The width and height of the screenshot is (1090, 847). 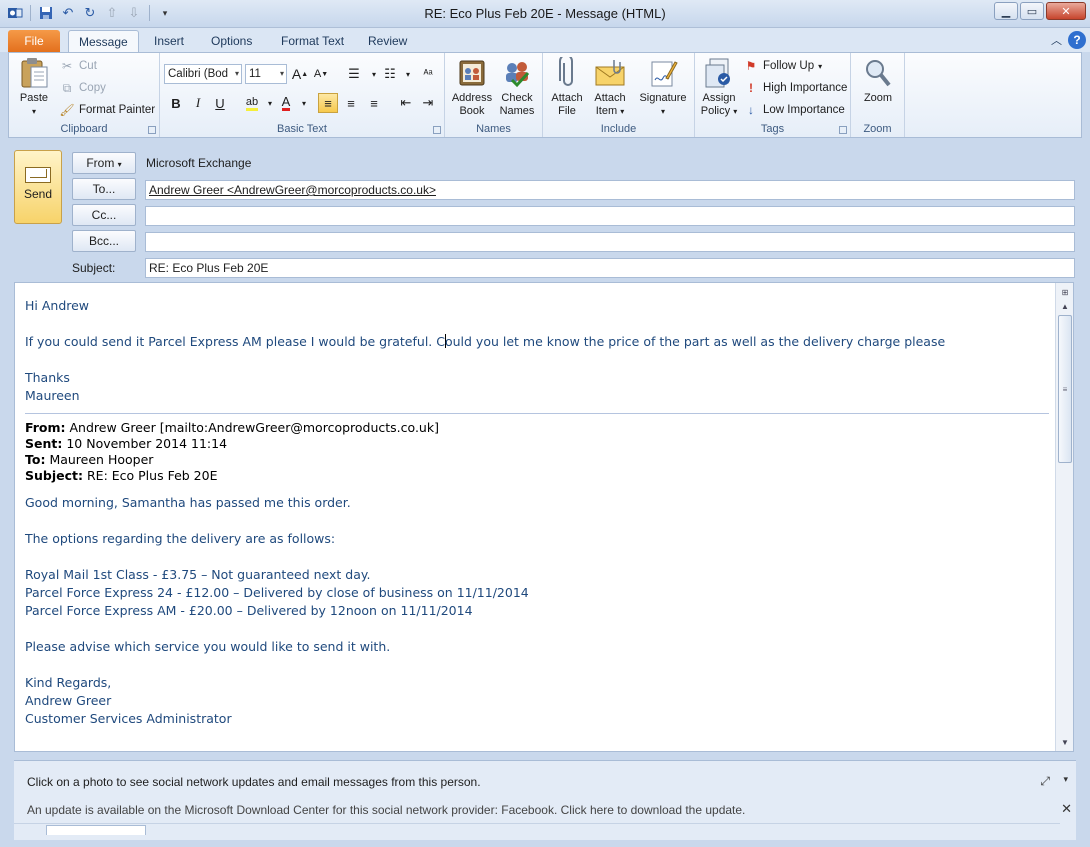 I want to click on tab-insert: Insert, so click(x=169, y=41).